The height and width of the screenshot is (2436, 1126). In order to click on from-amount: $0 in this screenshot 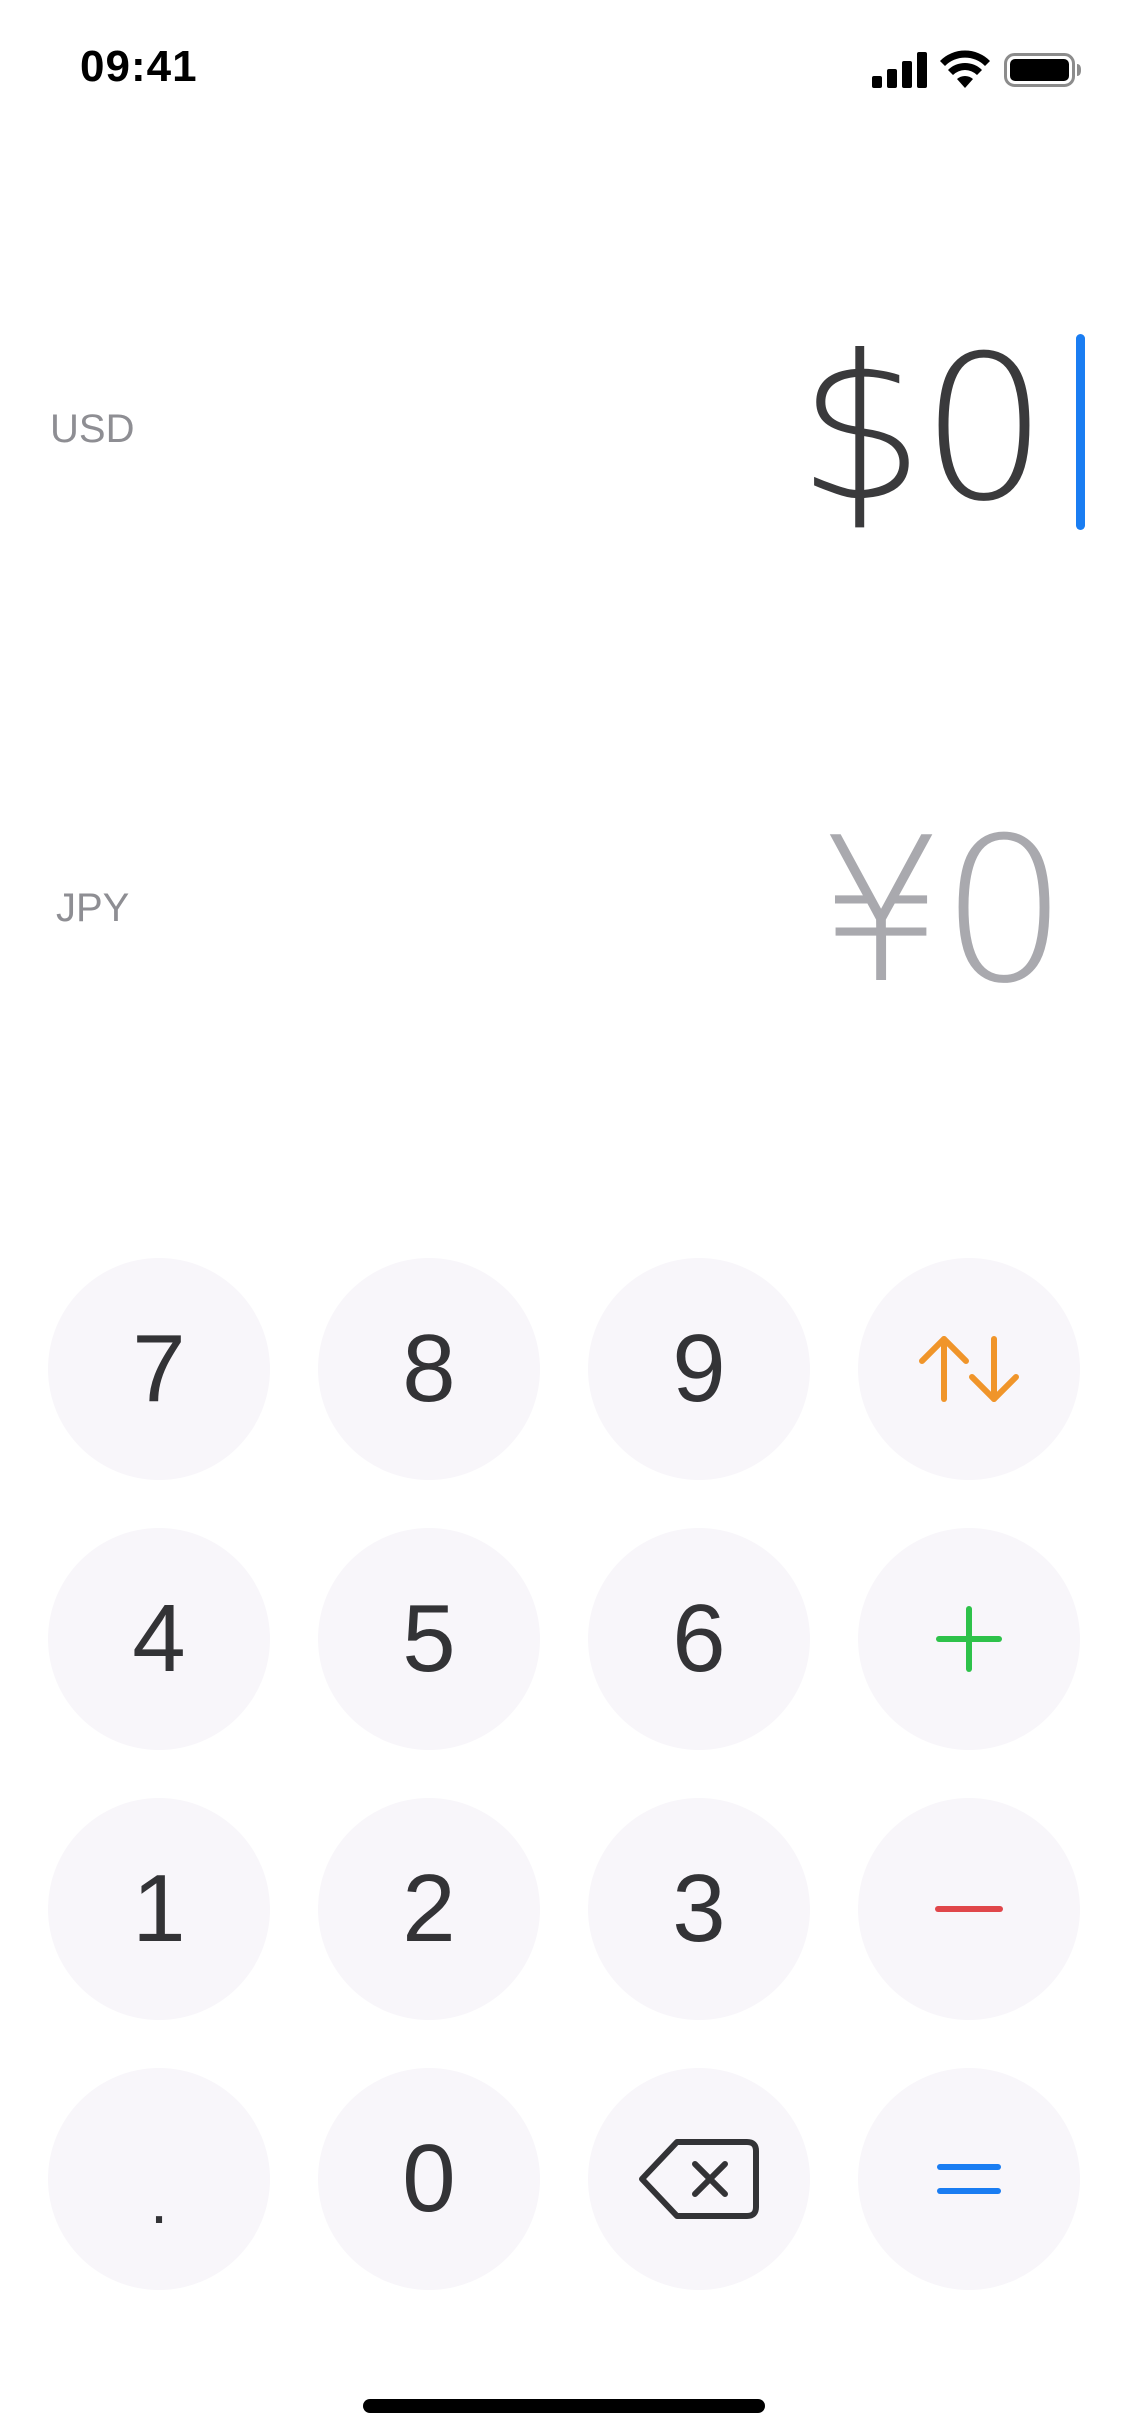, I will do `click(923, 430)`.